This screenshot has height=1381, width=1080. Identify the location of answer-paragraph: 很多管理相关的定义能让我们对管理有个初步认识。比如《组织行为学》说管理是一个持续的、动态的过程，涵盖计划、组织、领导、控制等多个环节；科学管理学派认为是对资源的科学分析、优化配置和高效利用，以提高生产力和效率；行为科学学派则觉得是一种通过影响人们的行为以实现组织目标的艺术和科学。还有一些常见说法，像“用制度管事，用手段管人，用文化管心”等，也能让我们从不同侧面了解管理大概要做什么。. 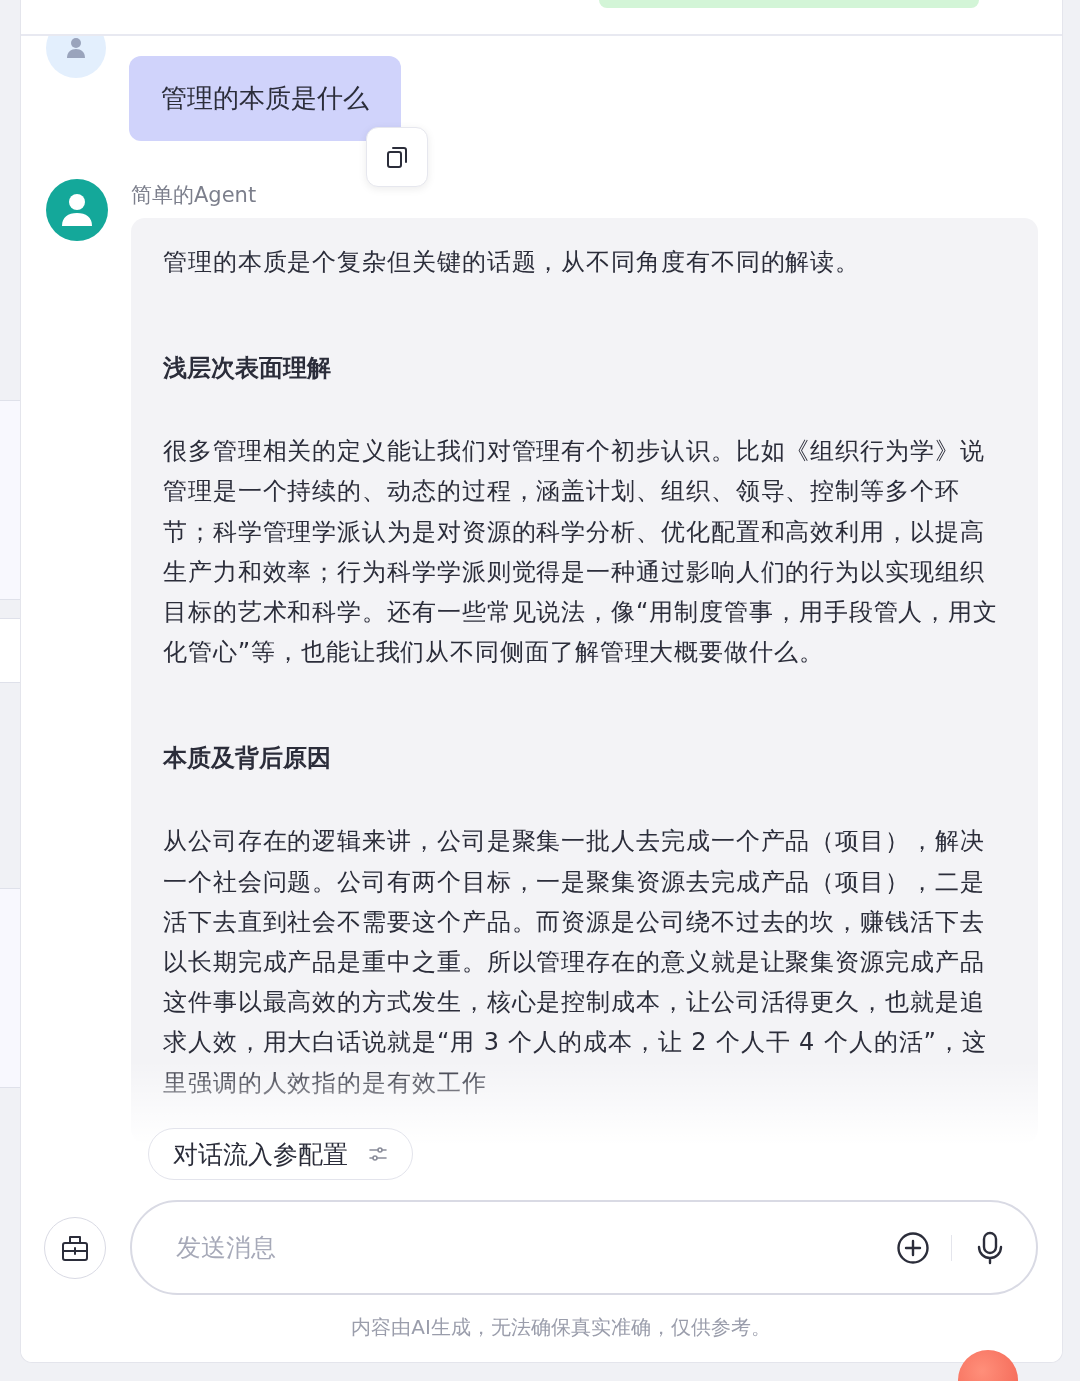
(581, 552).